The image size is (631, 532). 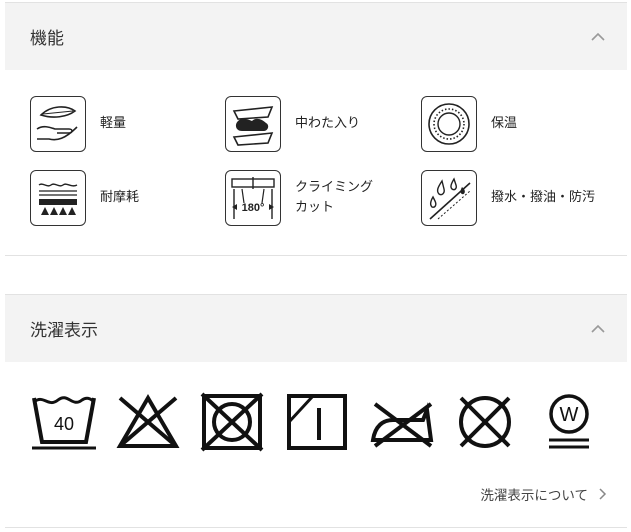 What do you see at coordinates (504, 123) in the screenshot?
I see `feature-label: 保温` at bounding box center [504, 123].